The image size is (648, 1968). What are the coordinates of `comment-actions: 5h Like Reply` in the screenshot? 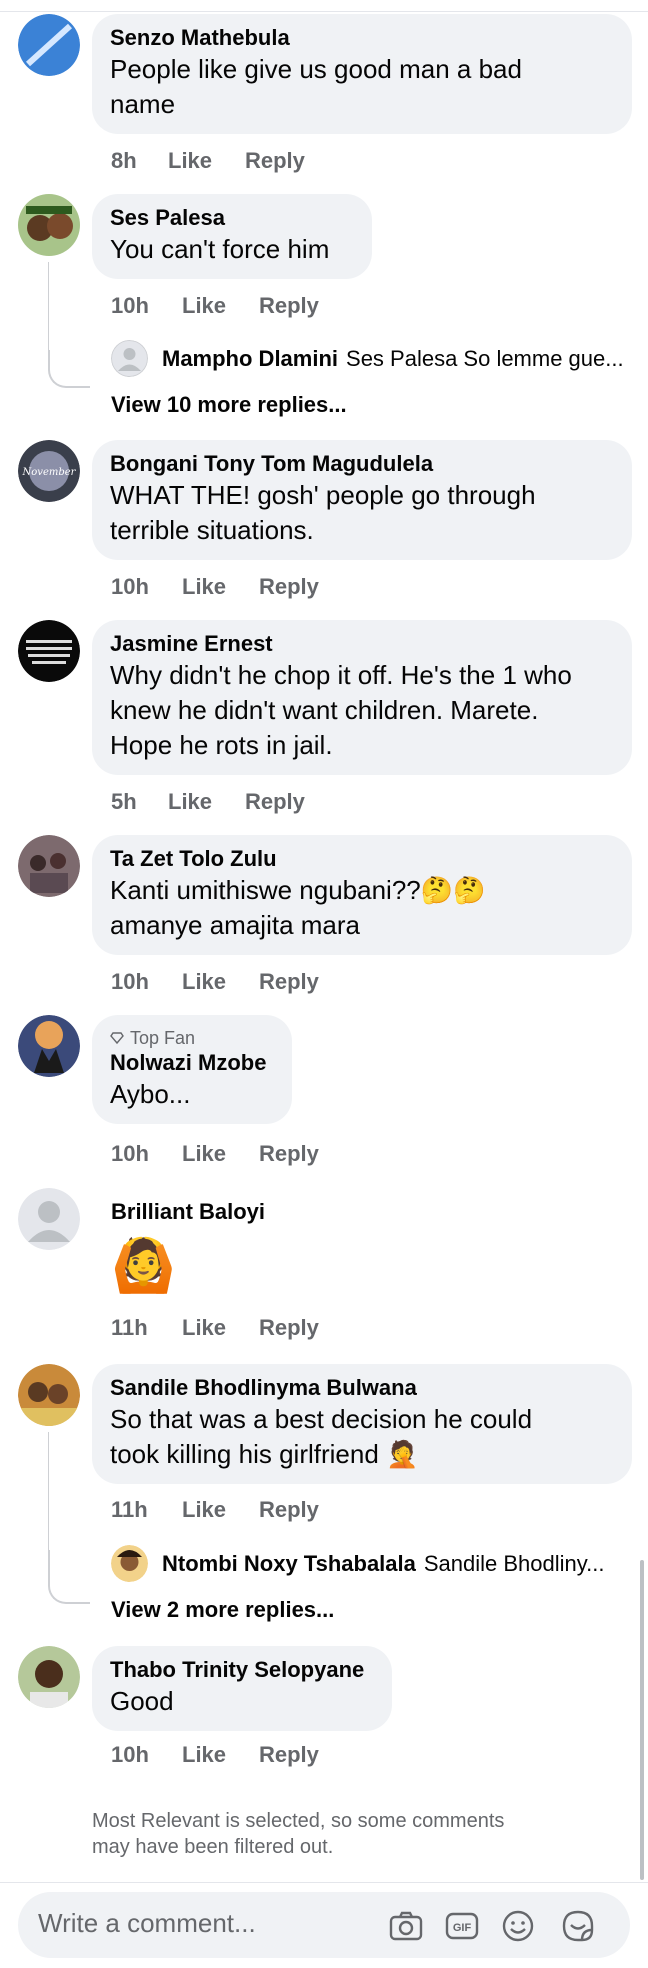 It's located at (208, 802).